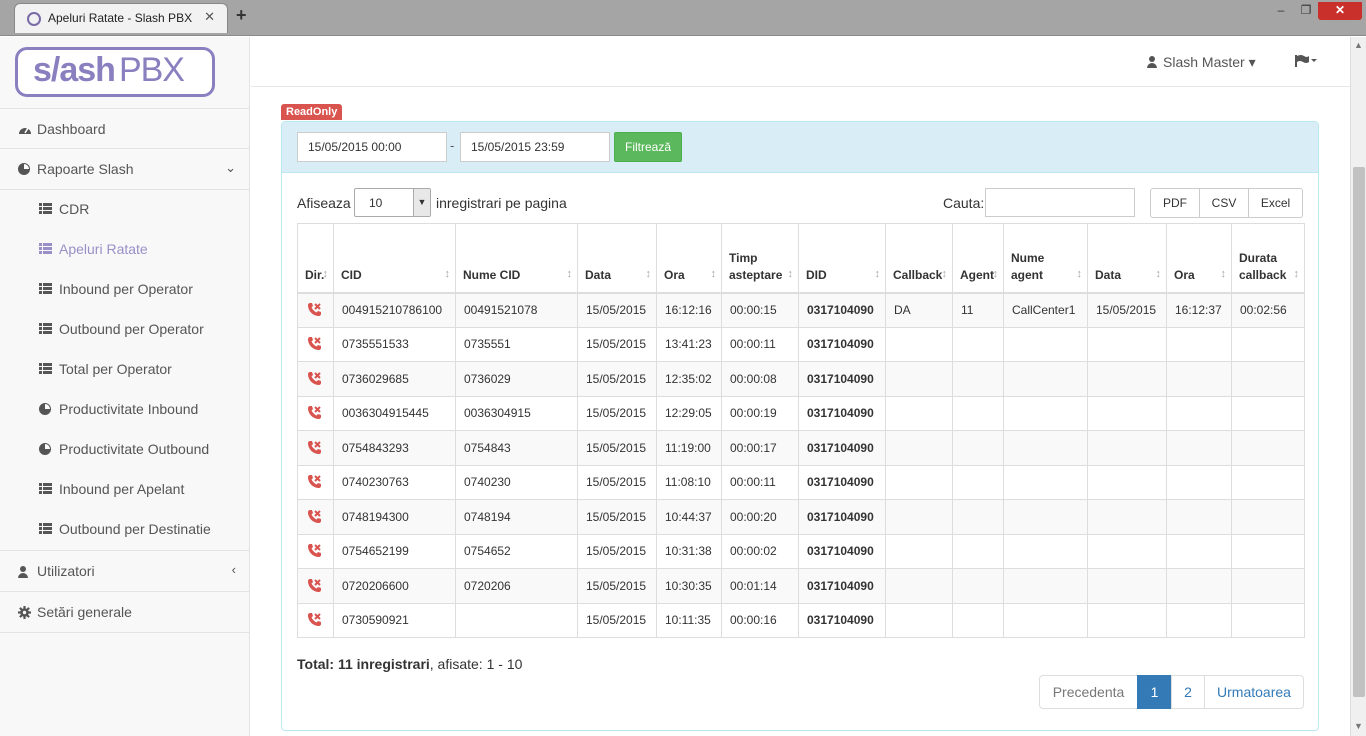 The image size is (1366, 736). Describe the element at coordinates (1275, 203) in the screenshot. I see `export-excel-button: Excel` at that location.